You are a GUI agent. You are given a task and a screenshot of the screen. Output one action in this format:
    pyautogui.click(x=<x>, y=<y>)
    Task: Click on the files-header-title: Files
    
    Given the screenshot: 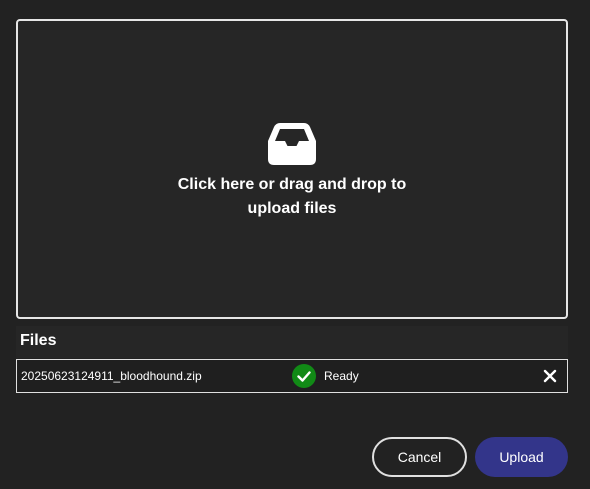 What is the action you would take?
    pyautogui.click(x=38, y=340)
    